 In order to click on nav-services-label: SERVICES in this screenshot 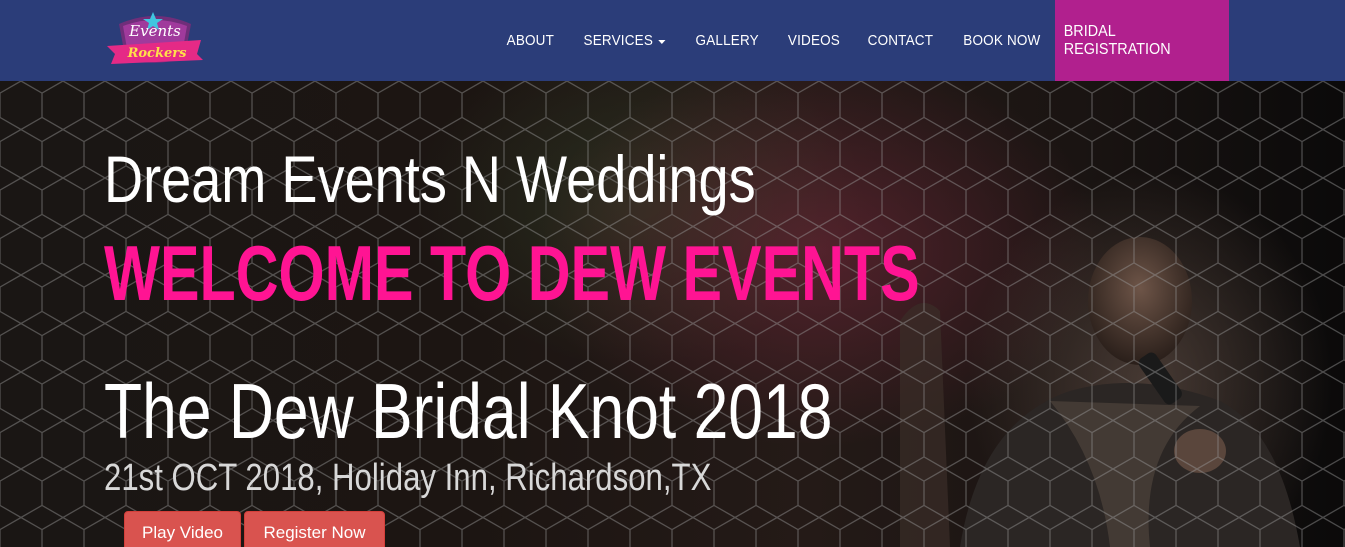, I will do `click(618, 40)`.